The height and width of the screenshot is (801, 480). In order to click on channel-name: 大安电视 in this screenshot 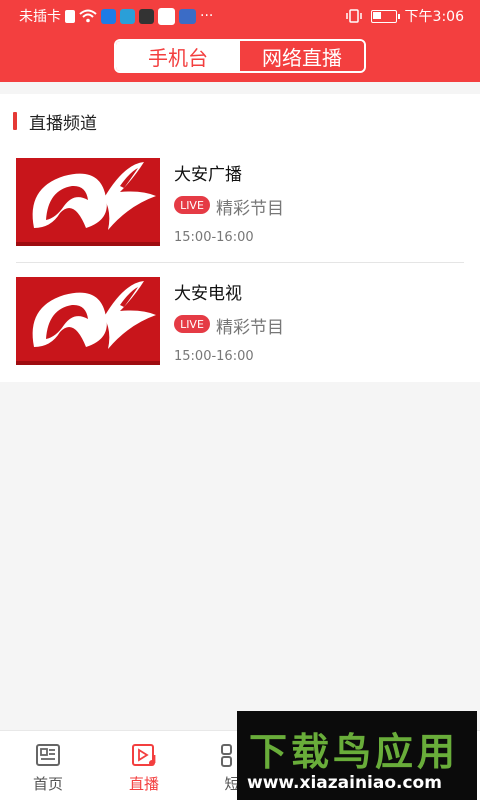, I will do `click(208, 294)`.